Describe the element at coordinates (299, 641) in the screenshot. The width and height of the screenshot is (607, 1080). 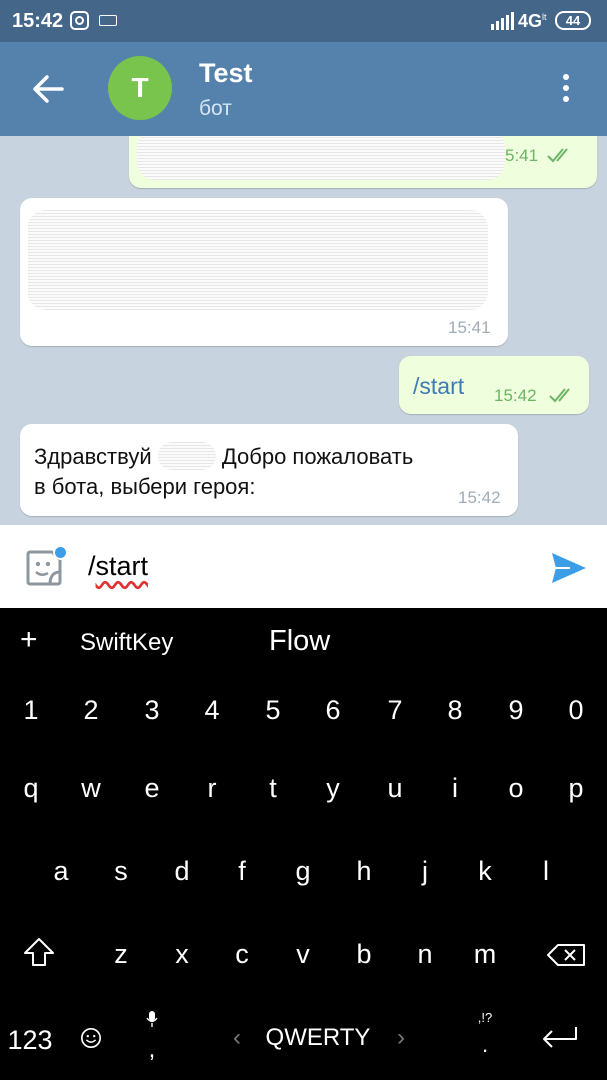
I see `suggestion-flow: Flow` at that location.